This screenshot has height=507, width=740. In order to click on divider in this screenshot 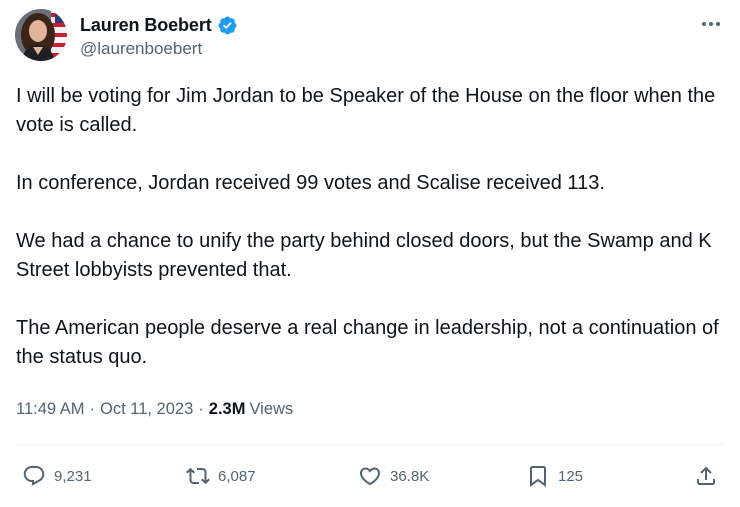, I will do `click(370, 444)`.